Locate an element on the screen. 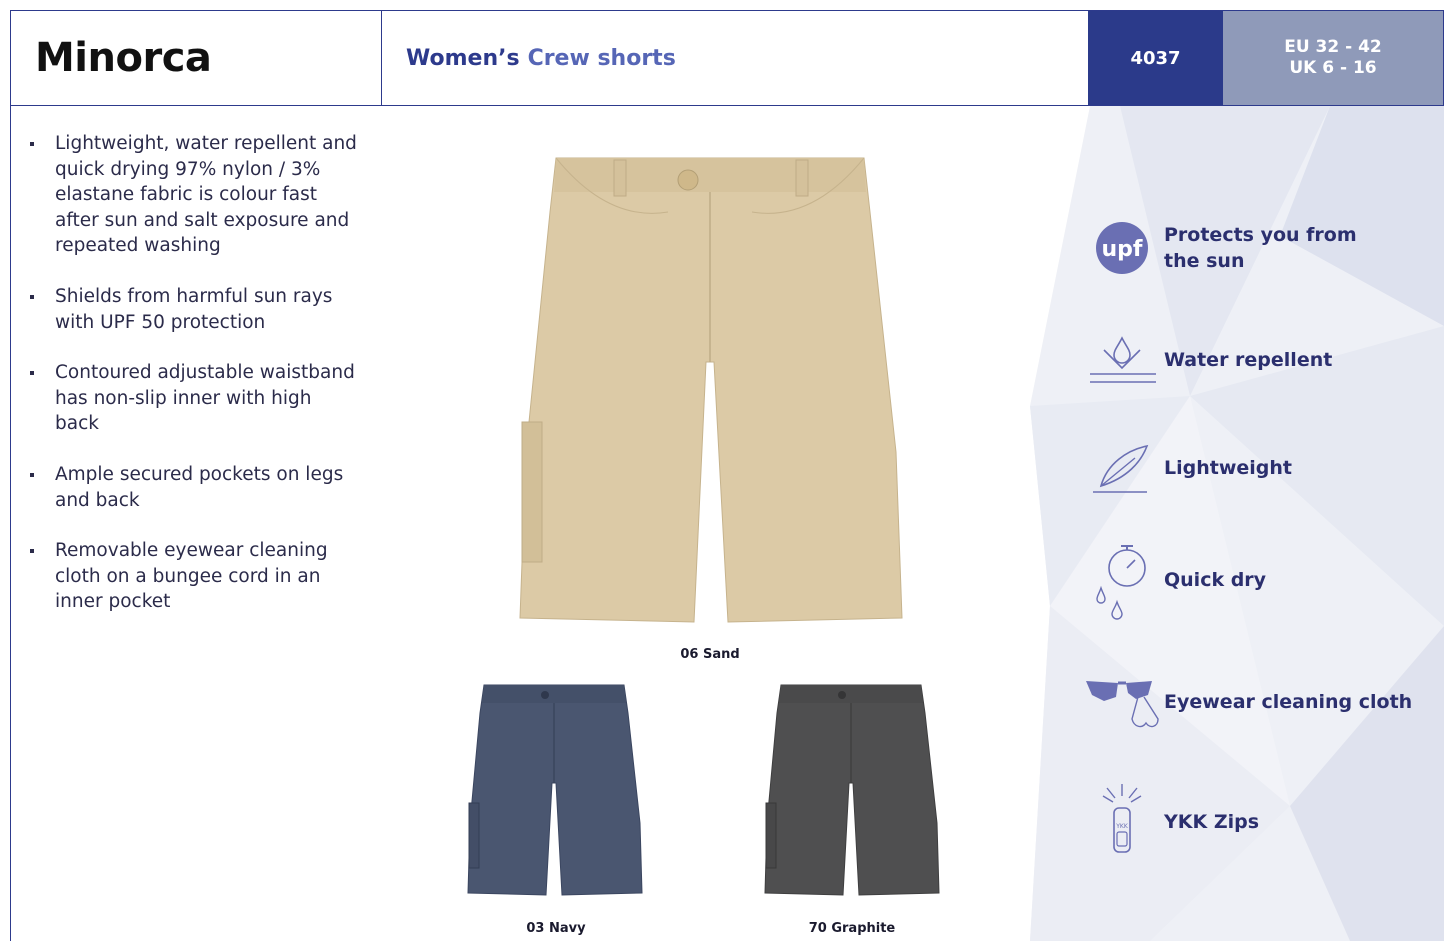 The width and height of the screenshot is (1454, 941). ykk-icon-text: YKK is located at coordinates (1122, 826).